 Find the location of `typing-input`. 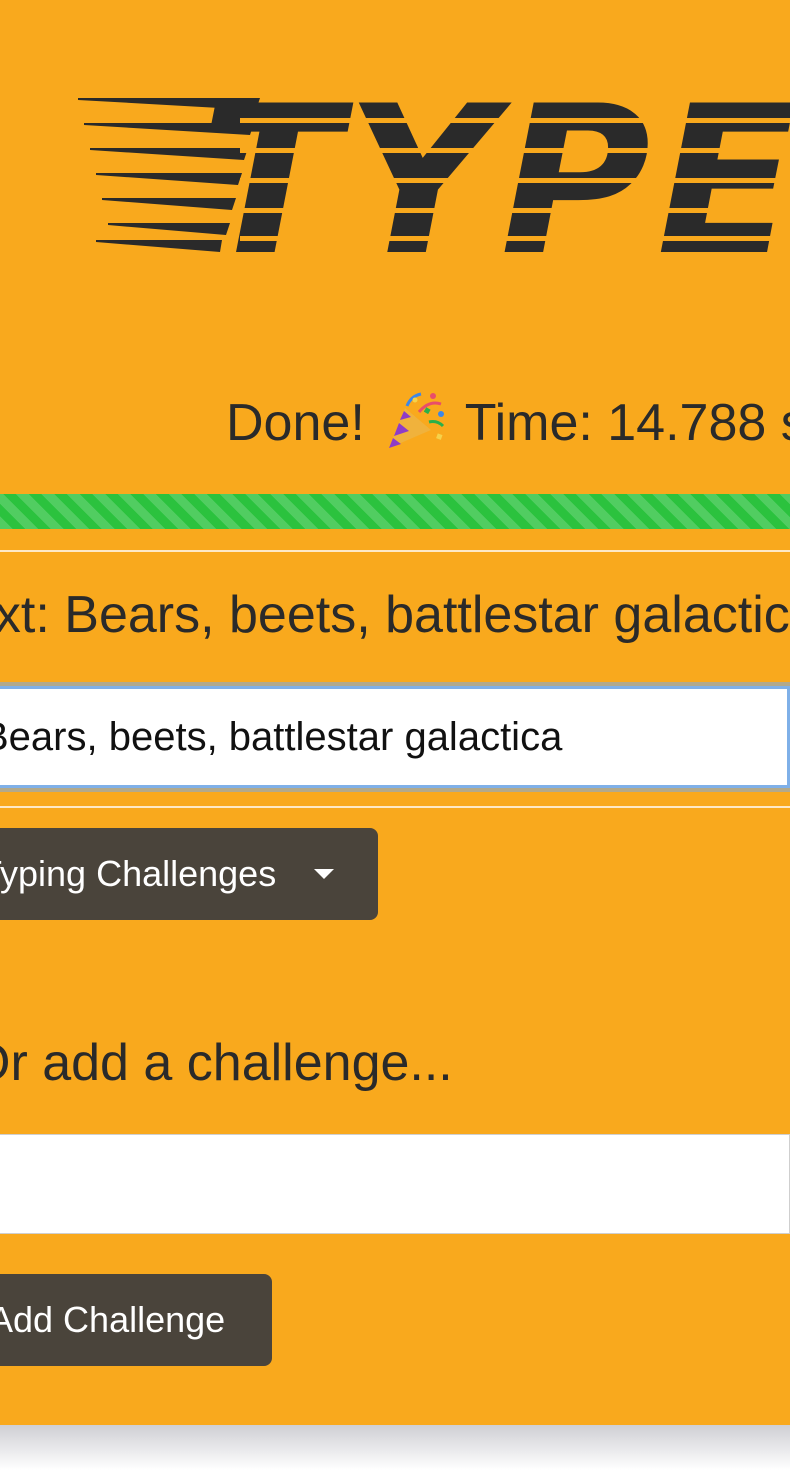

typing-input is located at coordinates (395, 737).